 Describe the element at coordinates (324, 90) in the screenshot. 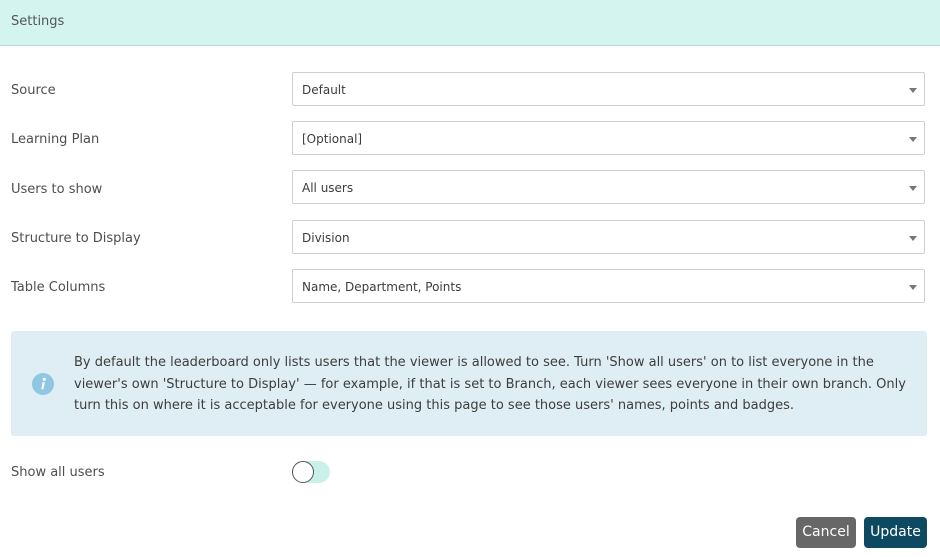

I see `source-select-value: Default` at that location.